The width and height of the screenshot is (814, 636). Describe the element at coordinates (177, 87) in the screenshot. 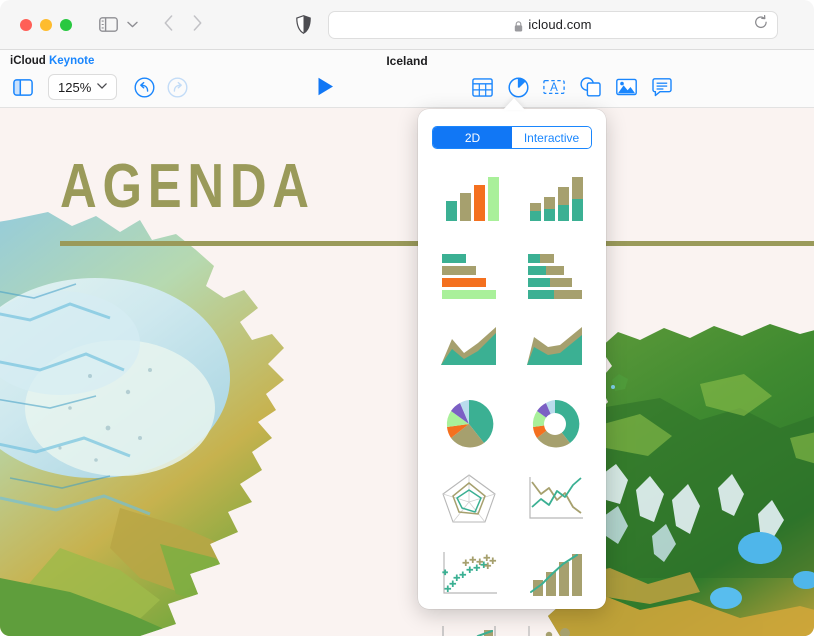

I see `redo-button` at that location.